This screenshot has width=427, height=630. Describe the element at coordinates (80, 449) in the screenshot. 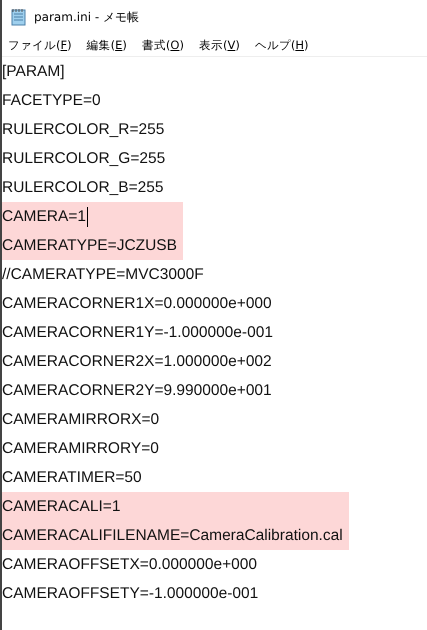

I see `text-line: CAMERAMIRRORY=0` at that location.